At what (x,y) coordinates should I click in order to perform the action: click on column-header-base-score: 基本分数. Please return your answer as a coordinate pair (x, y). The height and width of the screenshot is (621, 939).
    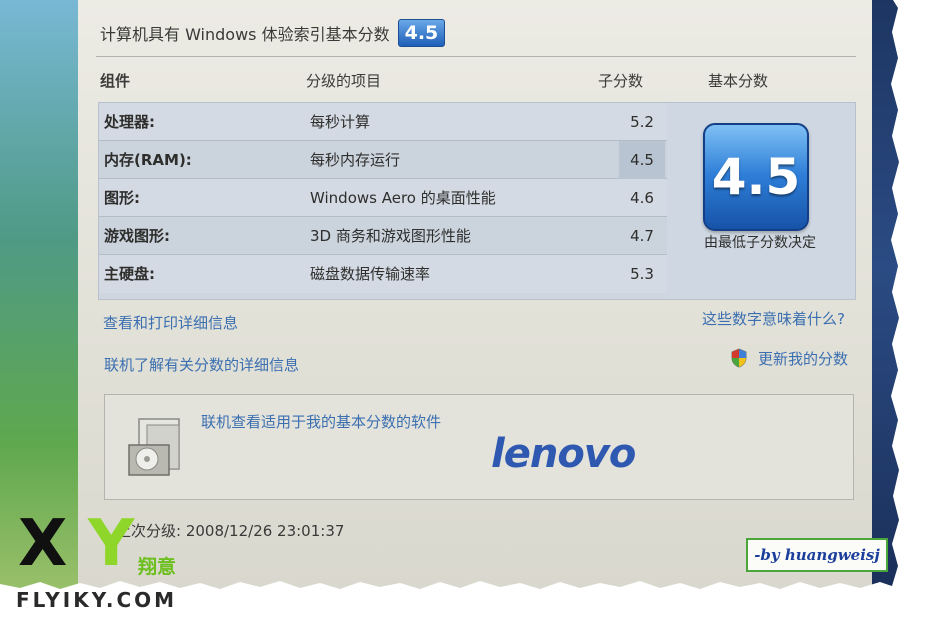
    Looking at the image, I should click on (738, 81).